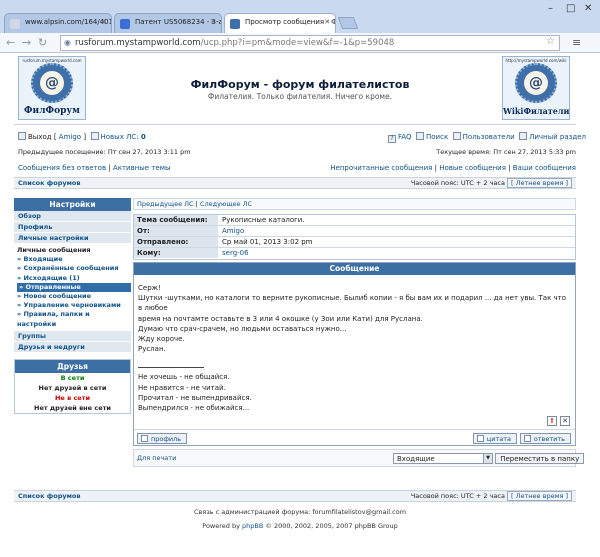 Image resolution: width=600 pixels, height=557 pixels. What do you see at coordinates (52, 111) in the screenshot?
I see `logo-text: ФилФорум` at bounding box center [52, 111].